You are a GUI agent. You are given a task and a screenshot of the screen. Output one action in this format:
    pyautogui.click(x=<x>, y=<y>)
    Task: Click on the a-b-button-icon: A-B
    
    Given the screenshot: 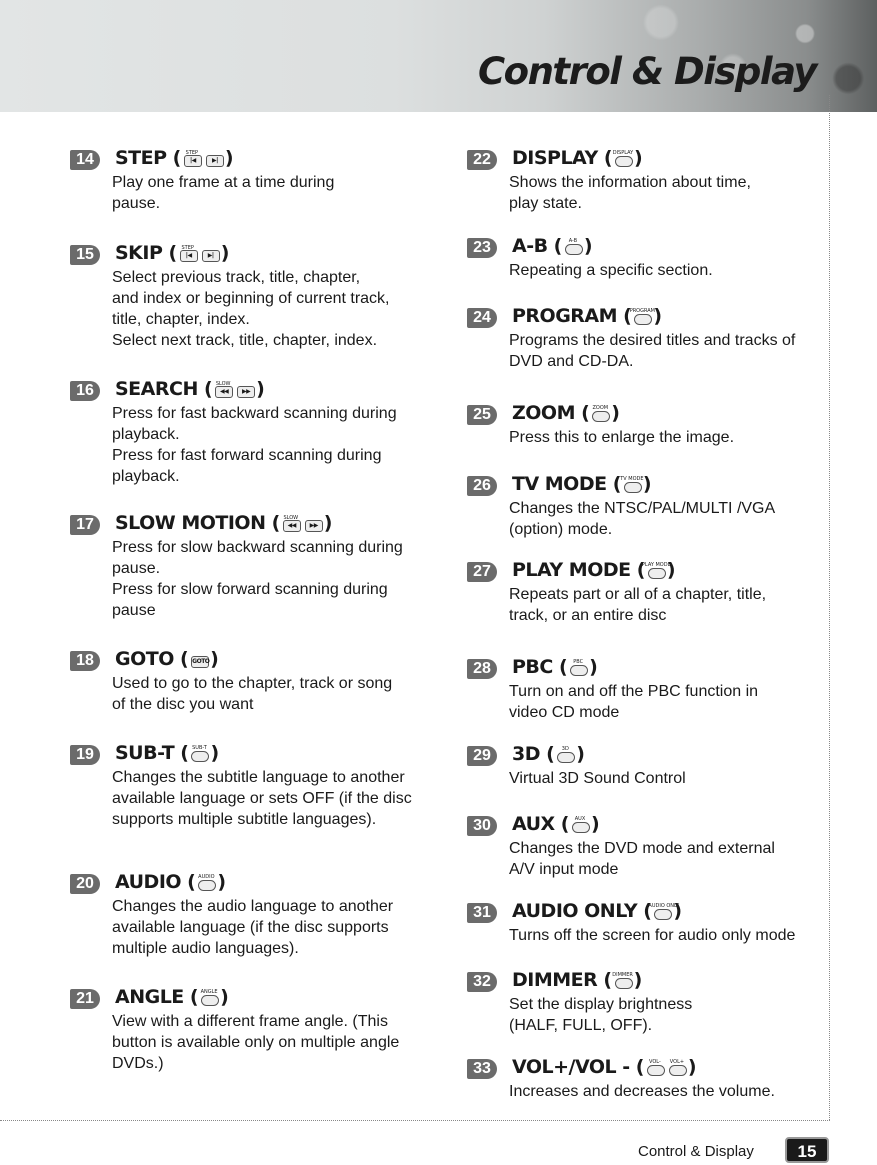 What is the action you would take?
    pyautogui.click(x=573, y=247)
    